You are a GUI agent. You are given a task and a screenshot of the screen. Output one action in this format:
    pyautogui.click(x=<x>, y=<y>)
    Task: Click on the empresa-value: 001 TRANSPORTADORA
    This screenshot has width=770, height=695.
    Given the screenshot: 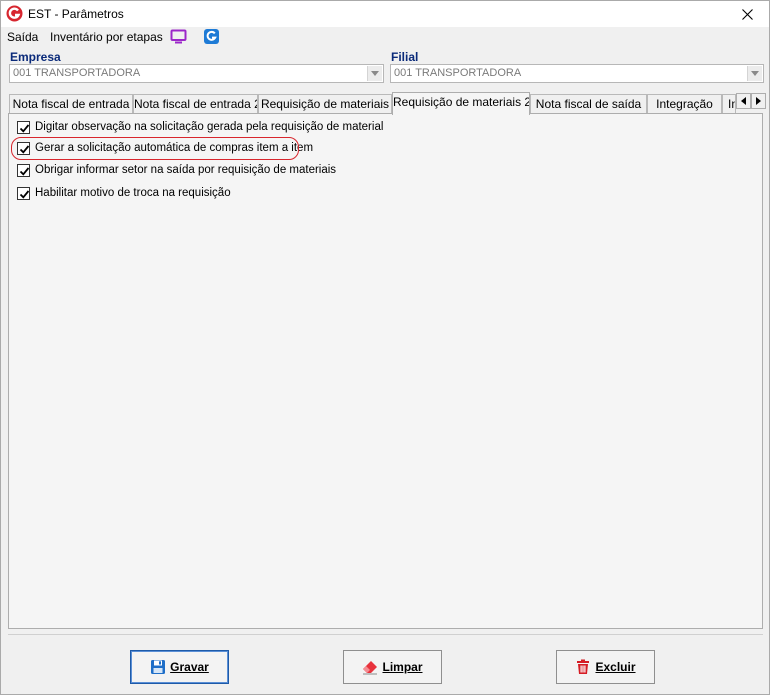 What is the action you would take?
    pyautogui.click(x=77, y=73)
    